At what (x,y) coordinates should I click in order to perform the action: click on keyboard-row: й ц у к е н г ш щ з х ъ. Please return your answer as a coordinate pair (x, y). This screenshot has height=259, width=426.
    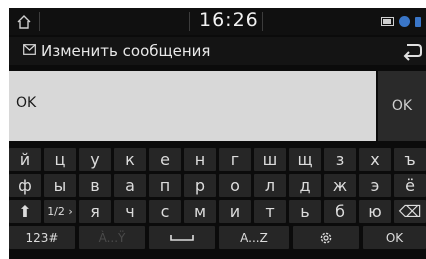
    Looking at the image, I should click on (217, 159).